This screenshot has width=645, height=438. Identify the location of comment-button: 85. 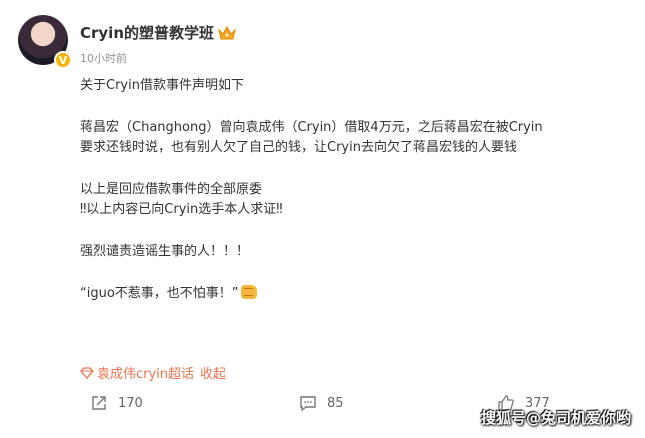
(321, 403).